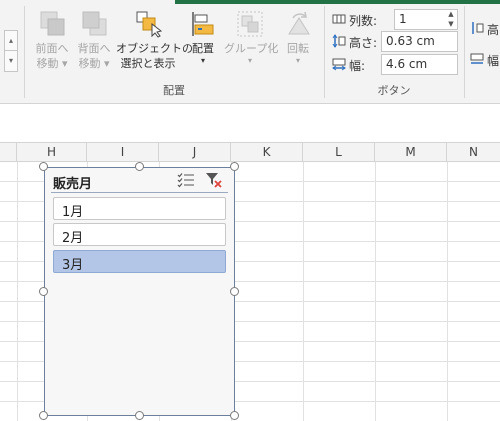 The width and height of the screenshot is (500, 421). What do you see at coordinates (195, 152) in the screenshot?
I see `column-header-j: J` at bounding box center [195, 152].